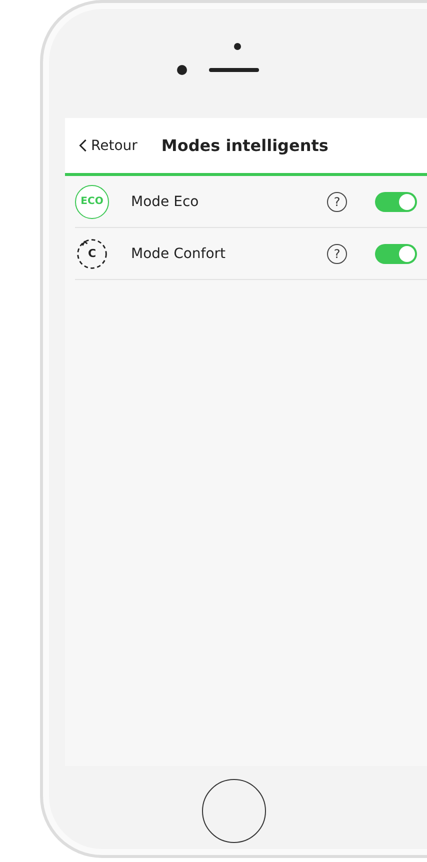 This screenshot has height=862, width=427. I want to click on sensor-dot, so click(237, 46).